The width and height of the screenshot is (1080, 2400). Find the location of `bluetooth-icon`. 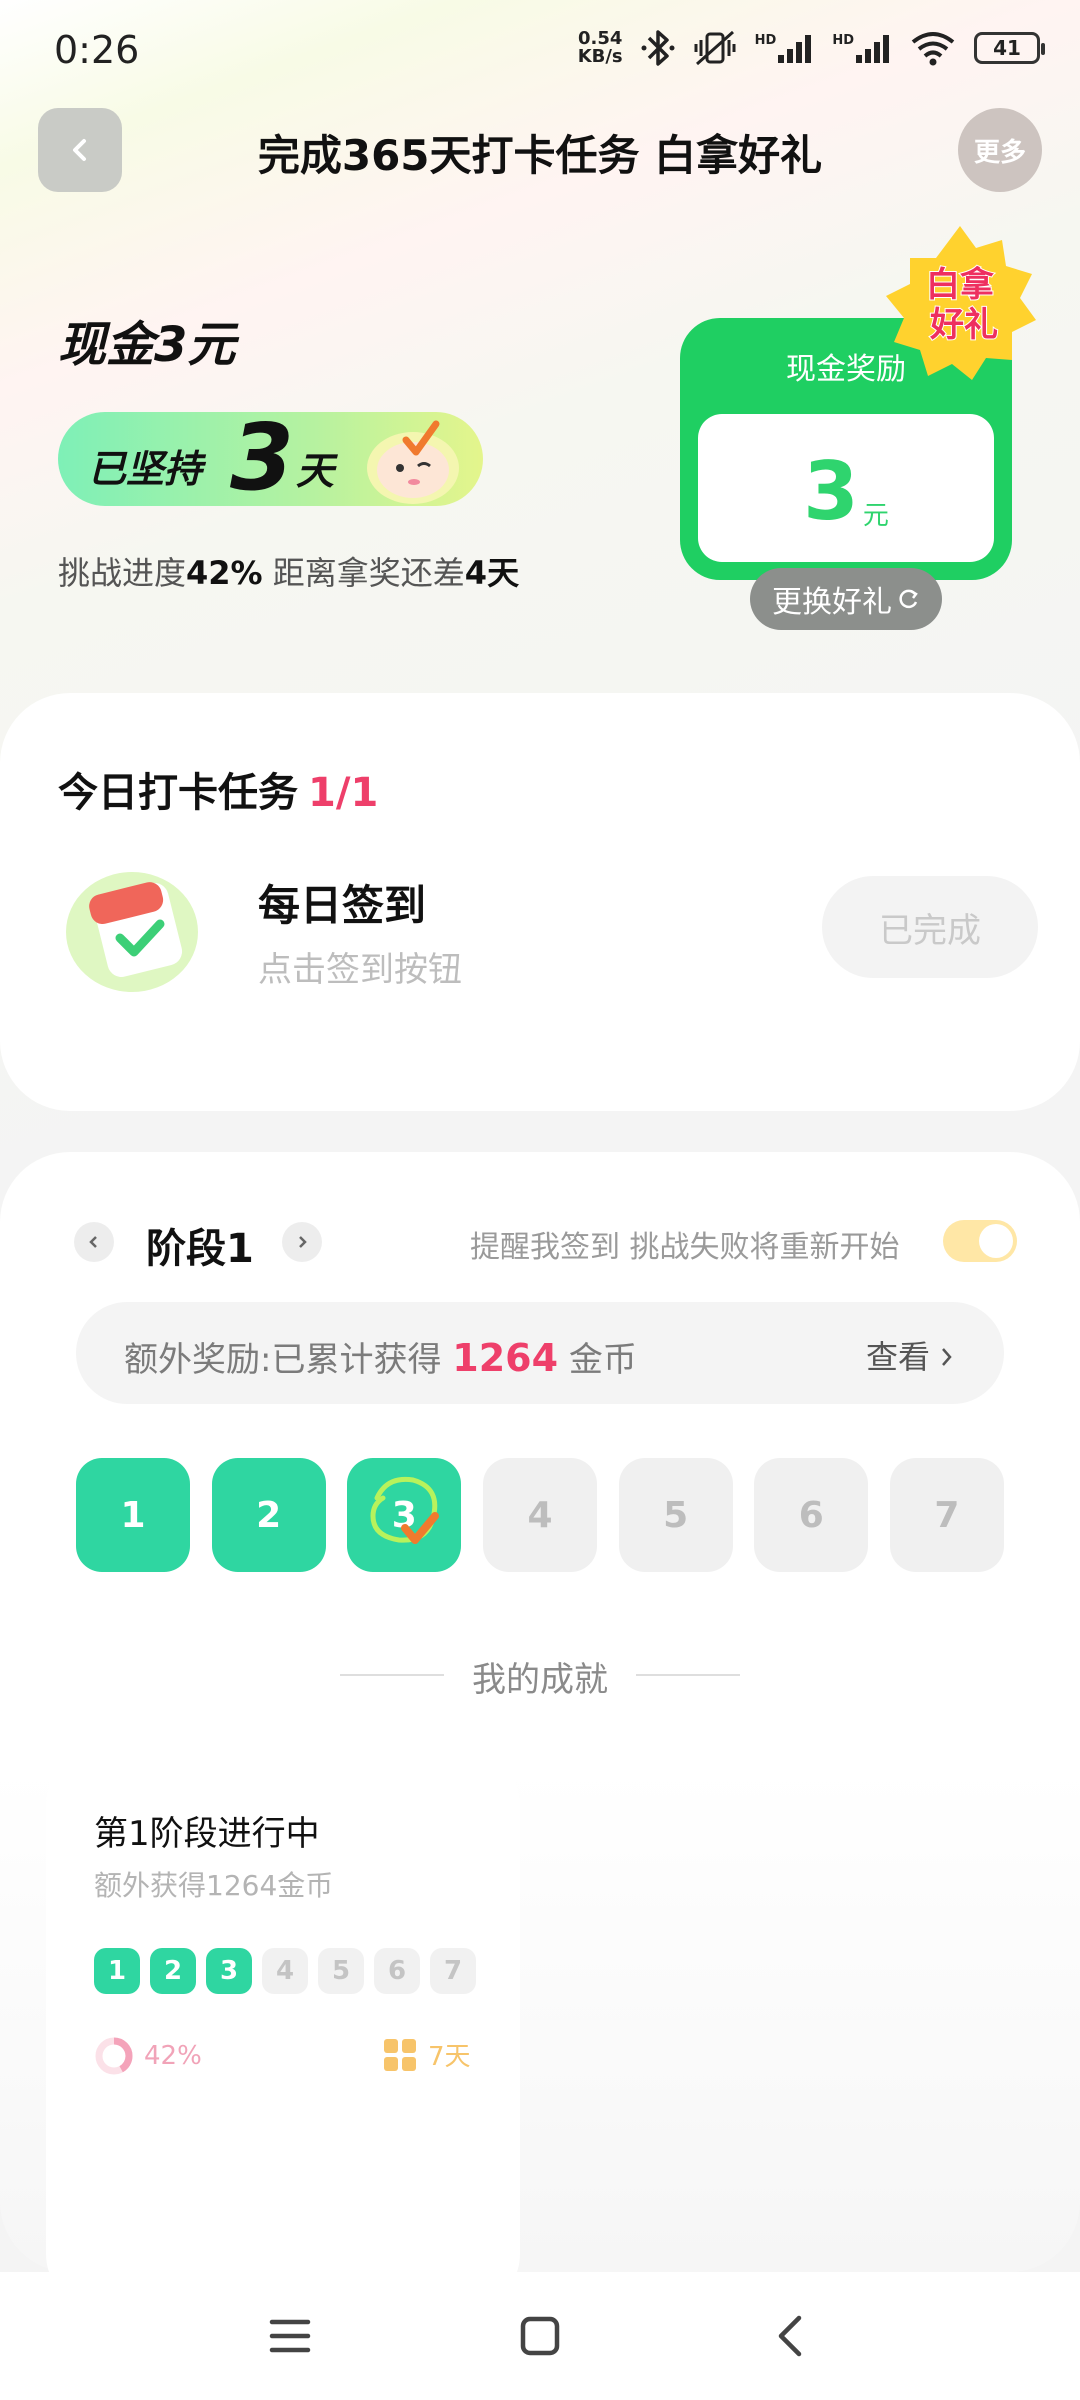

bluetooth-icon is located at coordinates (658, 48).